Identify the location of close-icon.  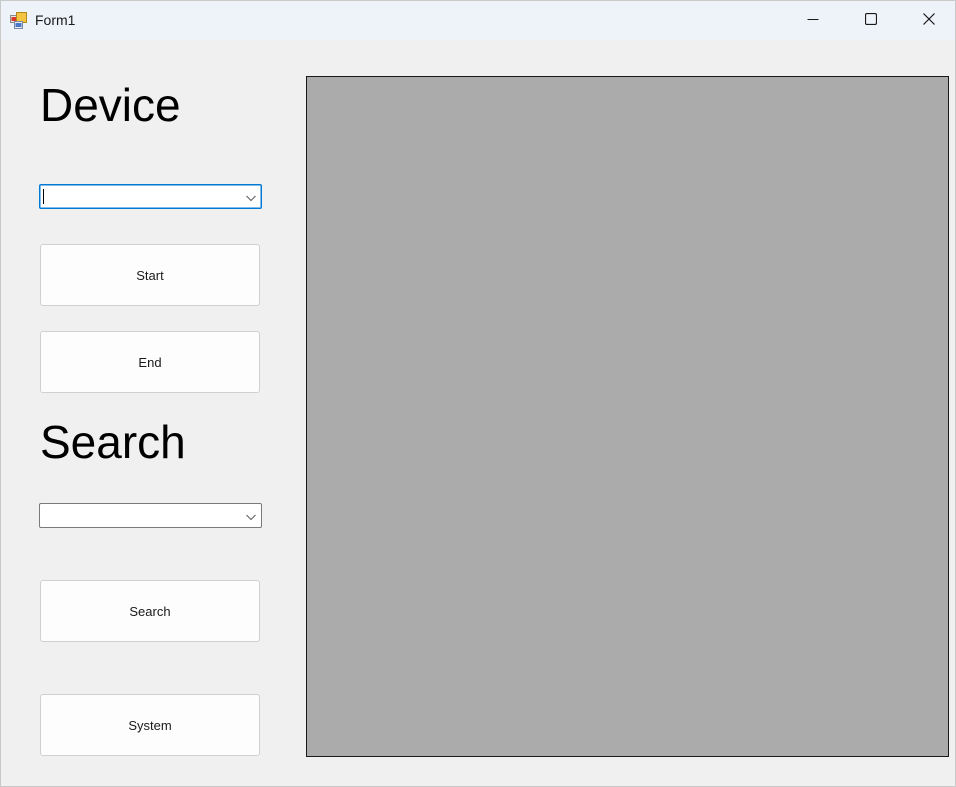
(929, 21).